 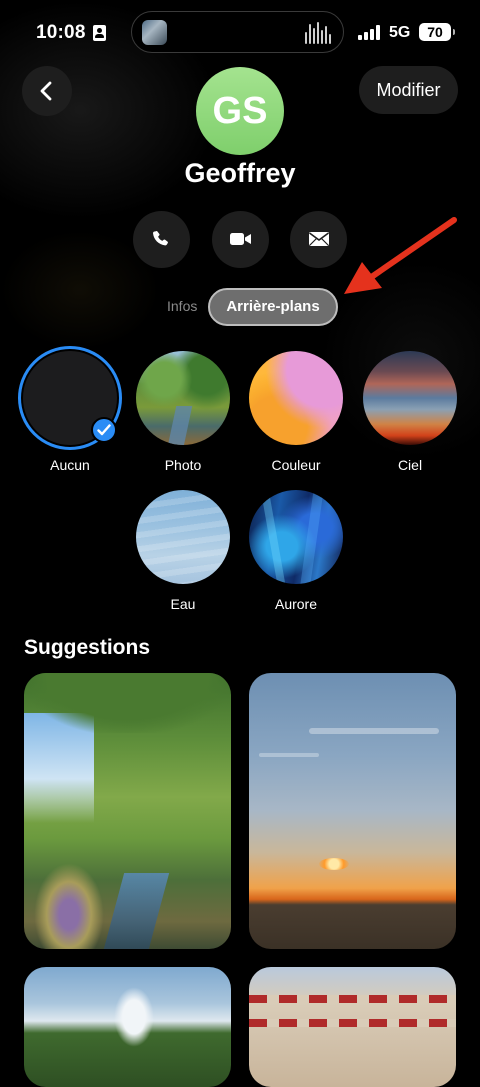 I want to click on cellular-signal-icon, so click(x=370, y=32).